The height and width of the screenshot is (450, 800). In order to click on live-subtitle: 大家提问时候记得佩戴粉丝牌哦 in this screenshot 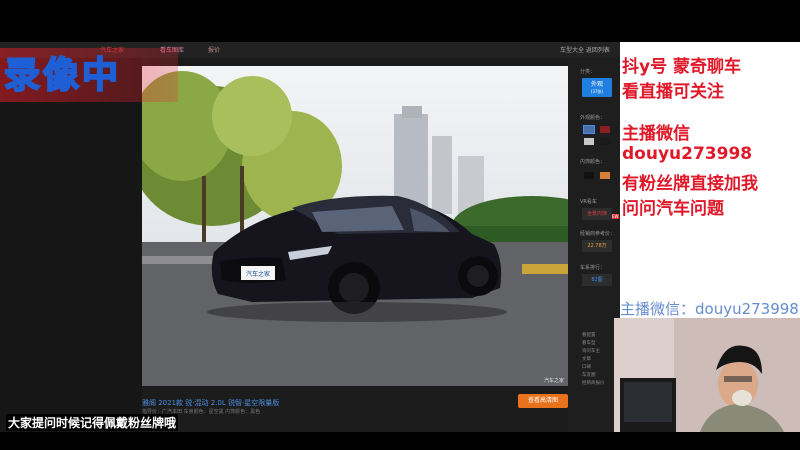, I will do `click(92, 422)`.